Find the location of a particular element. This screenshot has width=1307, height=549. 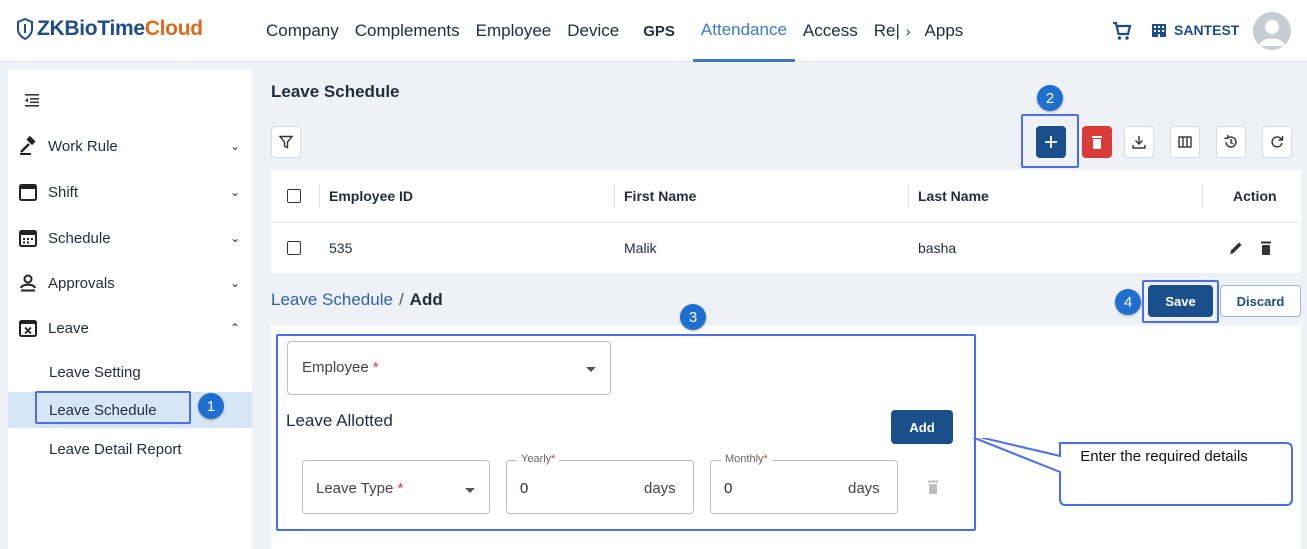

delete-button is located at coordinates (1097, 142).